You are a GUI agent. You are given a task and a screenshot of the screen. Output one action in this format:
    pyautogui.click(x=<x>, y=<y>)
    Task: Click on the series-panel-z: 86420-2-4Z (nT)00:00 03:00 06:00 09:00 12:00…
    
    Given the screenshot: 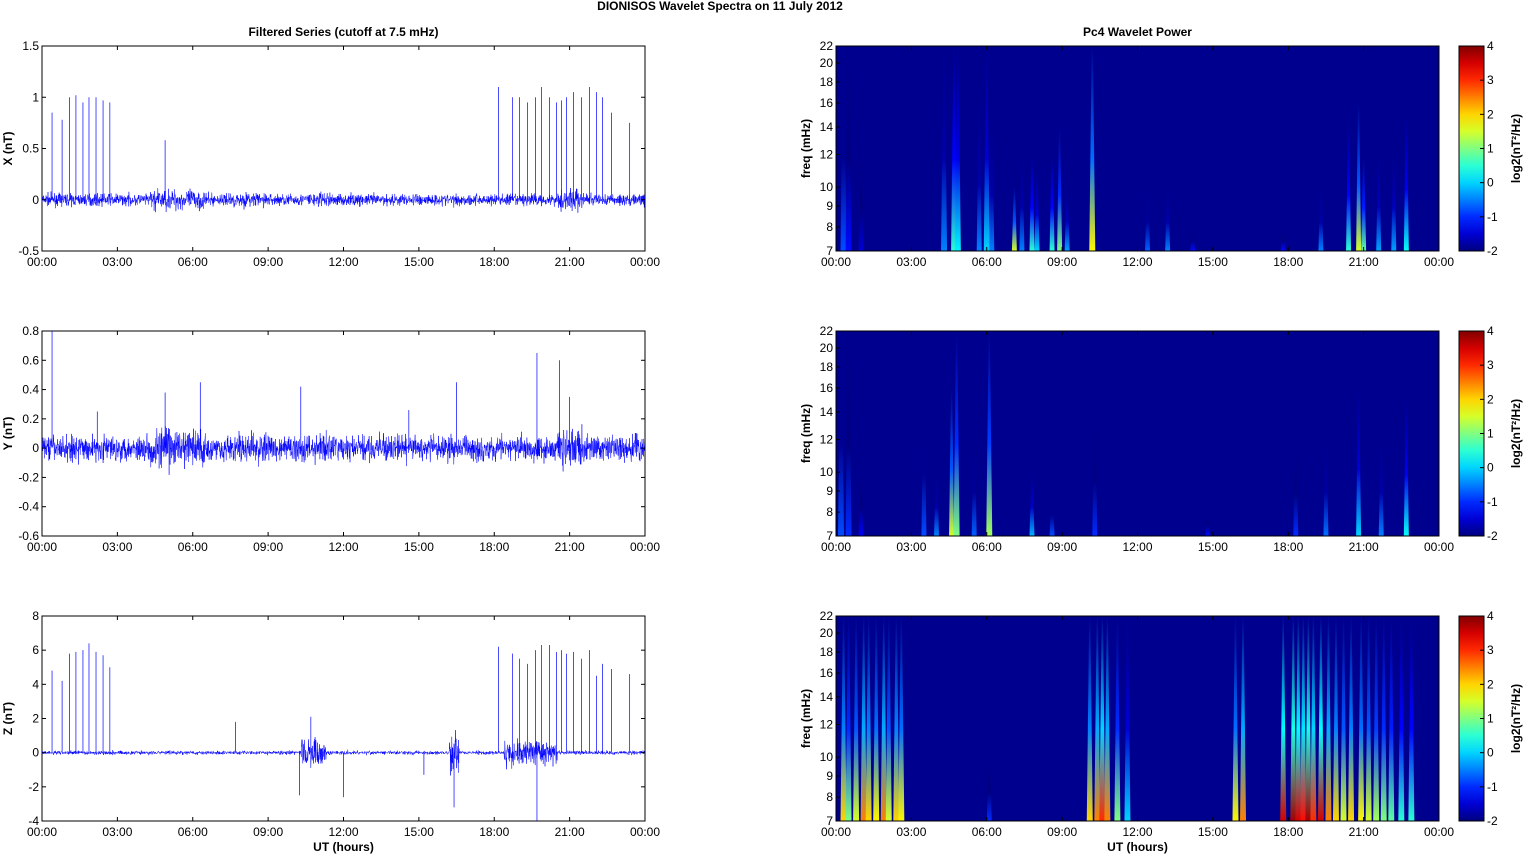 What is the action you would take?
    pyautogui.click(x=330, y=731)
    